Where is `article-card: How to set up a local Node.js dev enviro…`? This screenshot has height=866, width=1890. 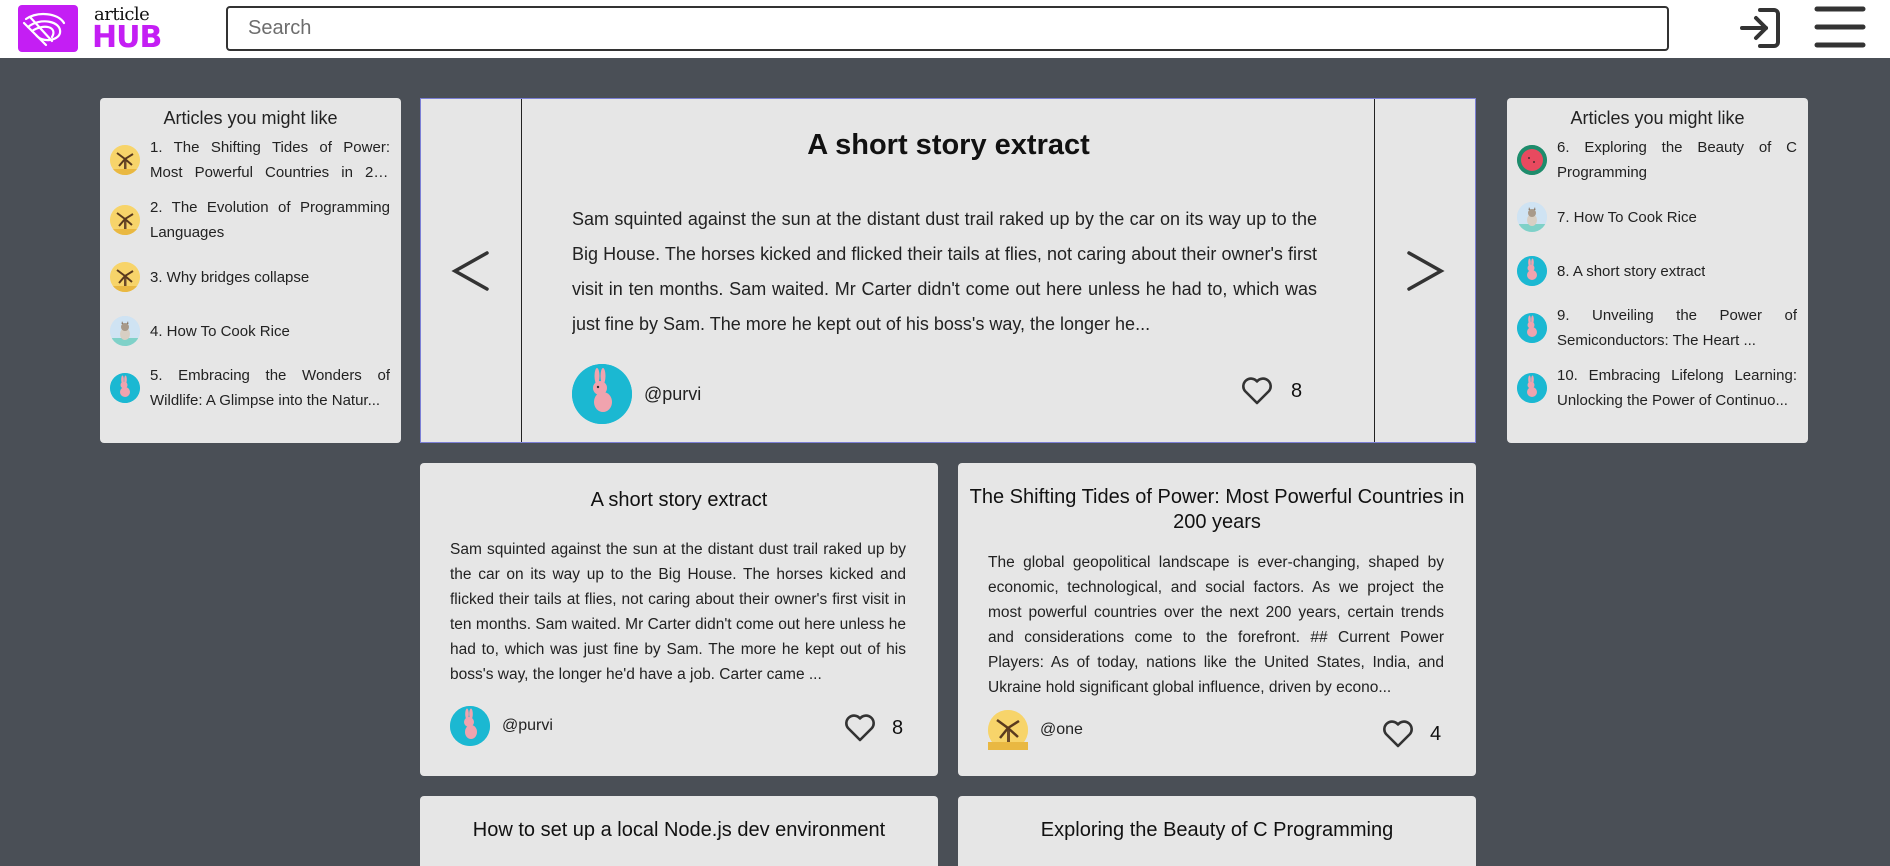 article-card: How to set up a local Node.js dev enviro… is located at coordinates (679, 831).